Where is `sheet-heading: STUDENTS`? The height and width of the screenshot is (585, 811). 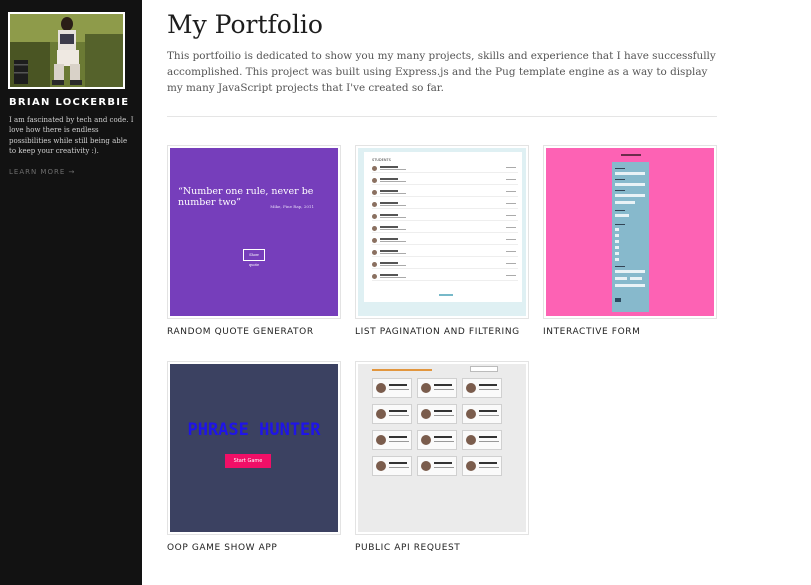 sheet-heading: STUDENTS is located at coordinates (381, 160).